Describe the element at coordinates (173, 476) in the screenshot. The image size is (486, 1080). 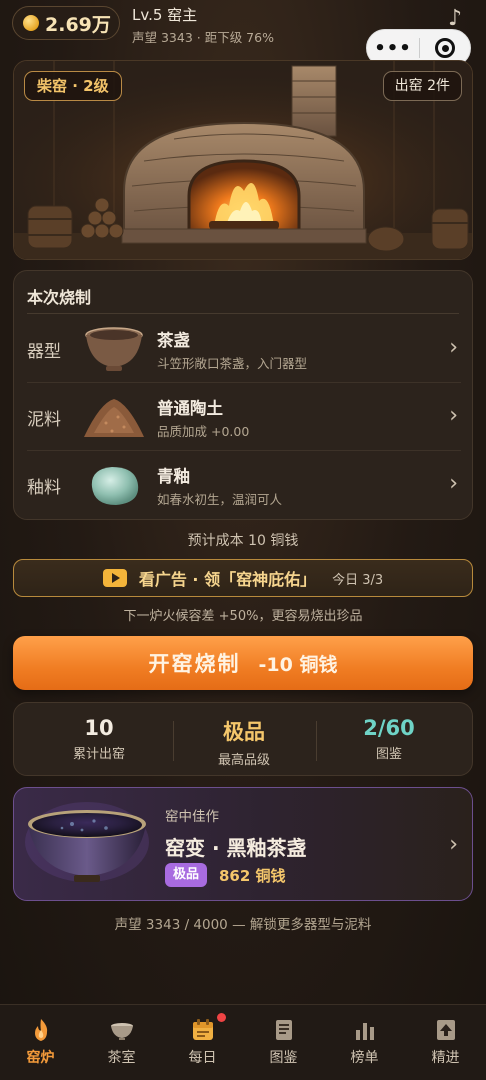
I see `row-value: 青釉` at that location.